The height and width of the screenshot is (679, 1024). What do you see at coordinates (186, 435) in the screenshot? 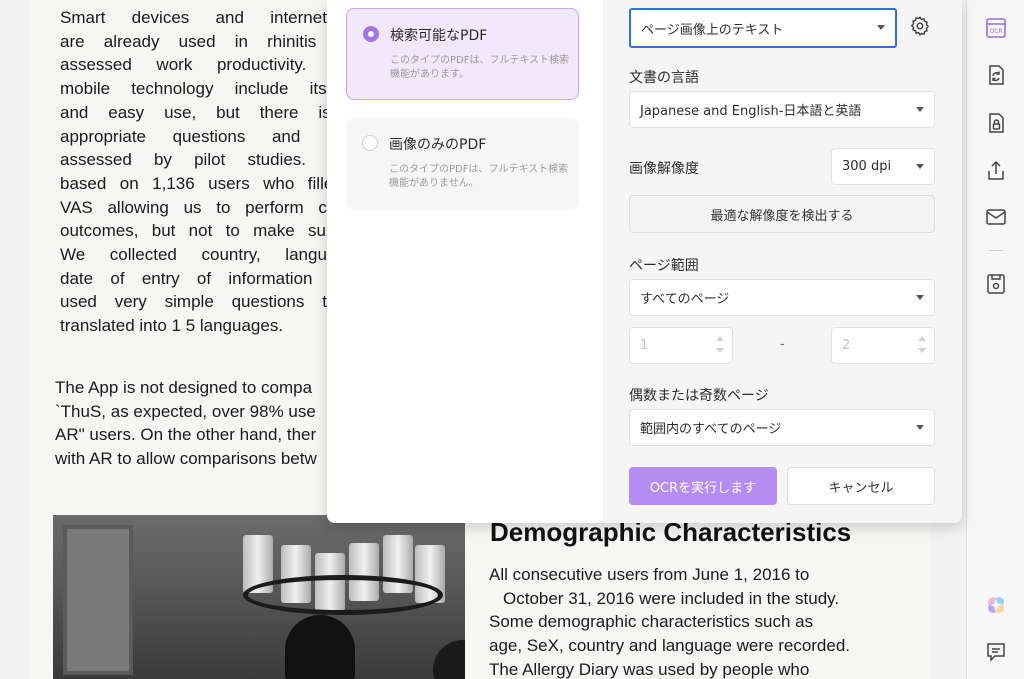
I see `text-line: AR" users. On the other hand, ther` at bounding box center [186, 435].